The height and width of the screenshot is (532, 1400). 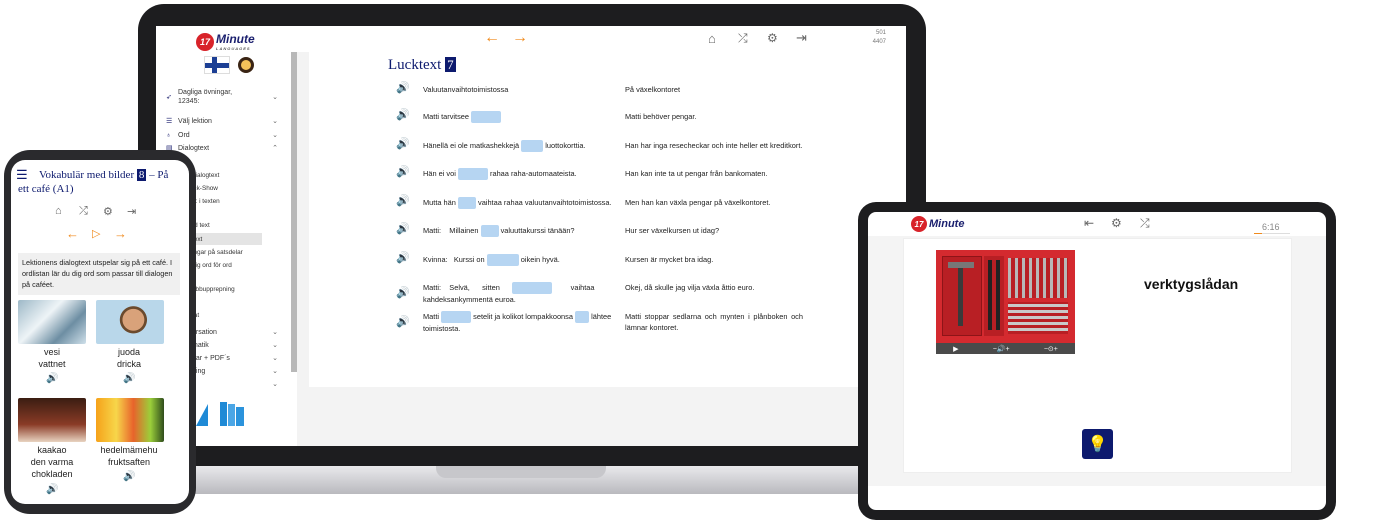 I want to click on vocab-image-water, so click(x=52, y=322).